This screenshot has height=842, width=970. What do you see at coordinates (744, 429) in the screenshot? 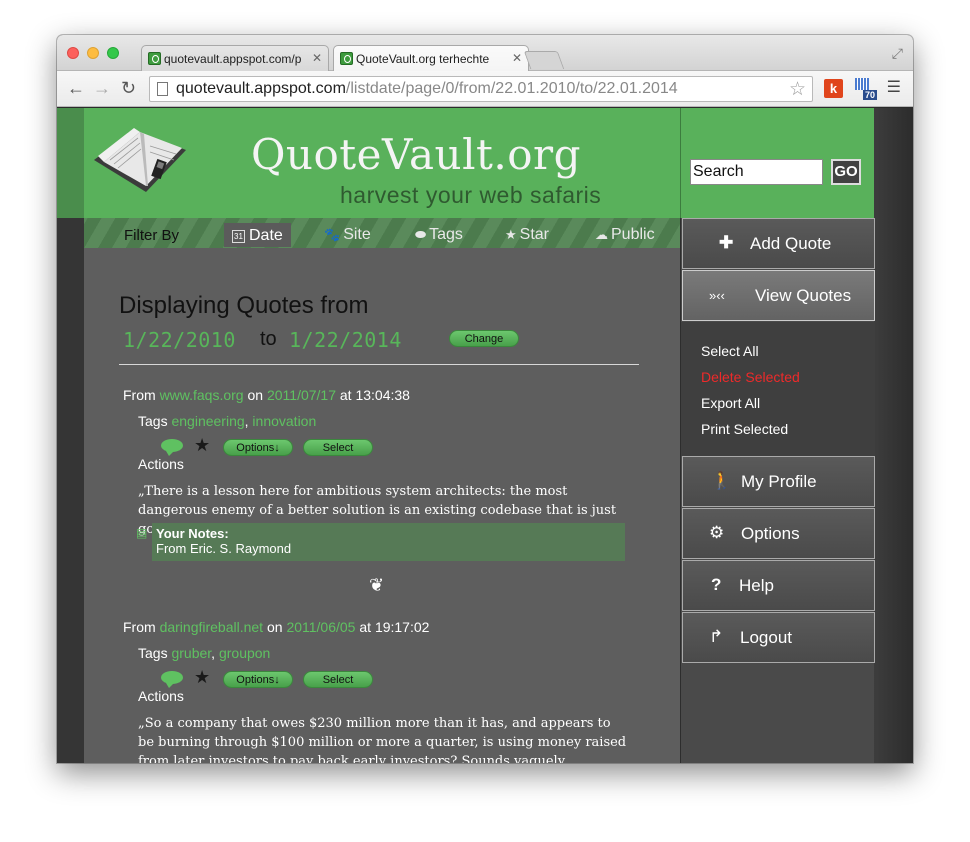
I see `print-selected-link: Print Selected` at bounding box center [744, 429].